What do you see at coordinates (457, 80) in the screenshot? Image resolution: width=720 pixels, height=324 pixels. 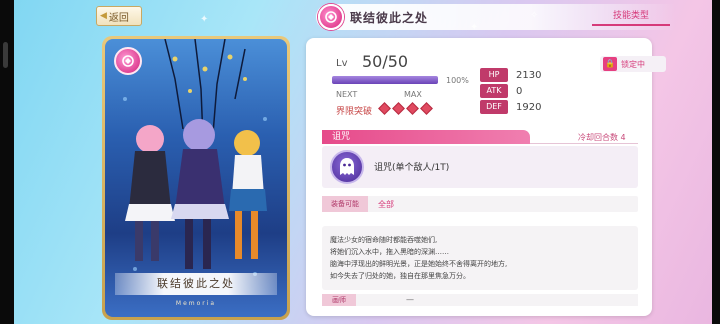 I see `level-percent: 100%` at bounding box center [457, 80].